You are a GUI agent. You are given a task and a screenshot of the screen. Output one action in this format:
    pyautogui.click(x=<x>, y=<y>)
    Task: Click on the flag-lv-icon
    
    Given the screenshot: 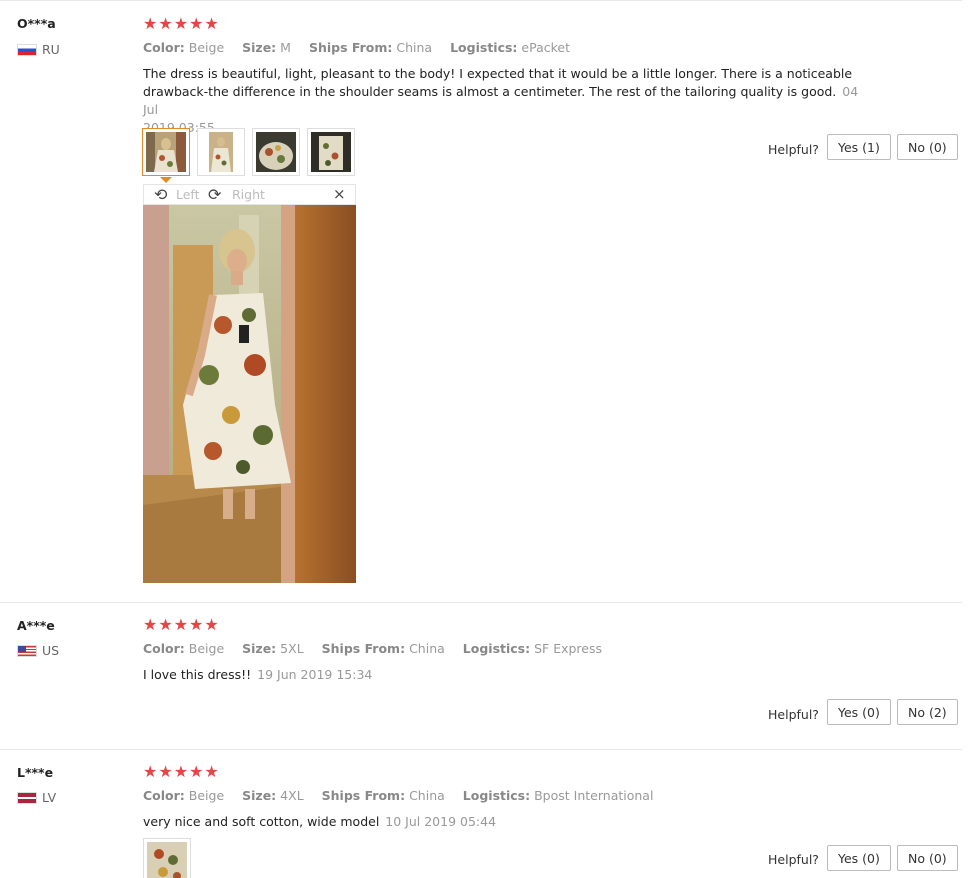 What is the action you would take?
    pyautogui.click(x=27, y=797)
    